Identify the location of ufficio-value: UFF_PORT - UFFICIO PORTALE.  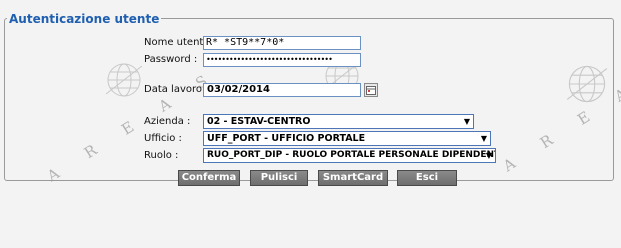
(286, 138).